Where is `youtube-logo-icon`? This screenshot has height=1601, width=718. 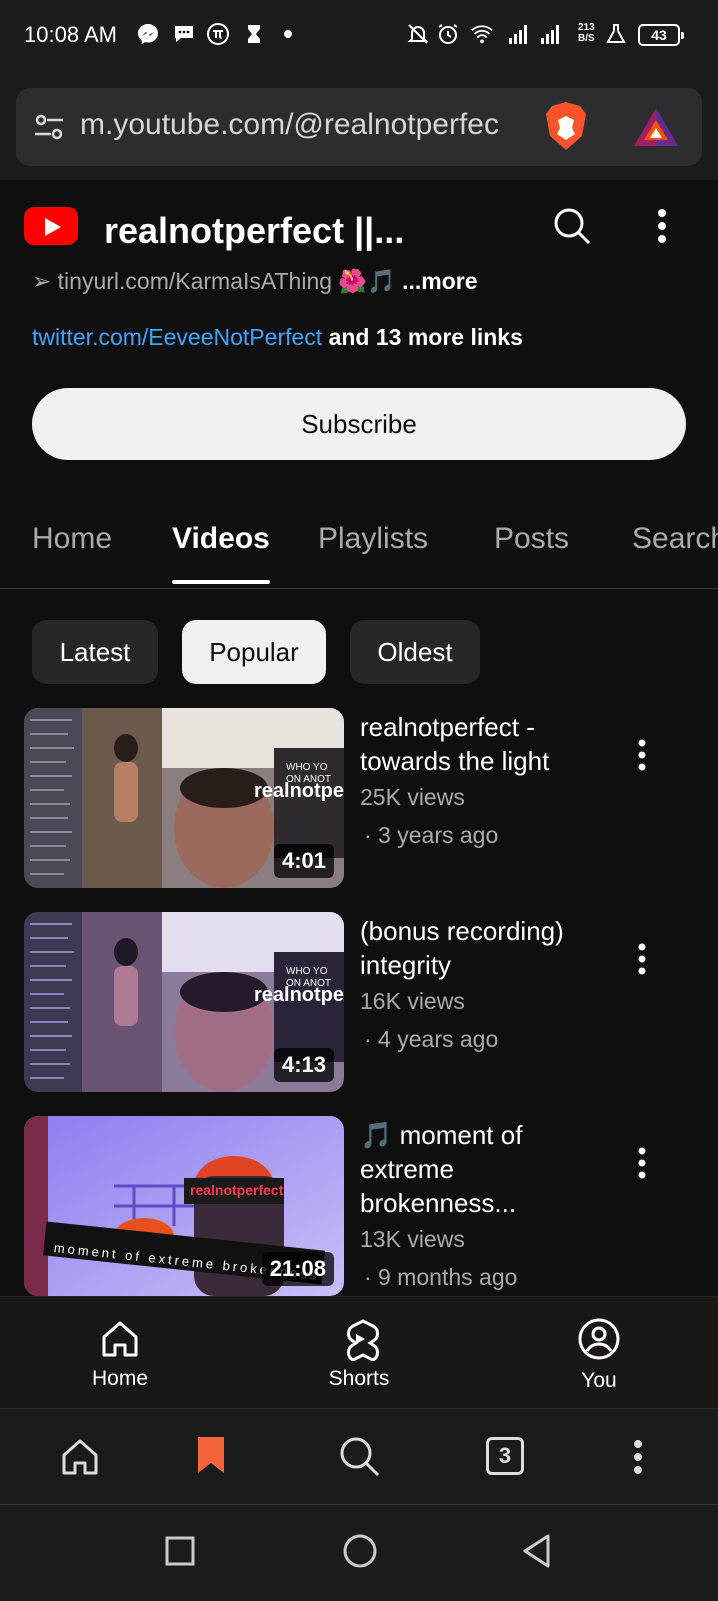 youtube-logo-icon is located at coordinates (51, 226).